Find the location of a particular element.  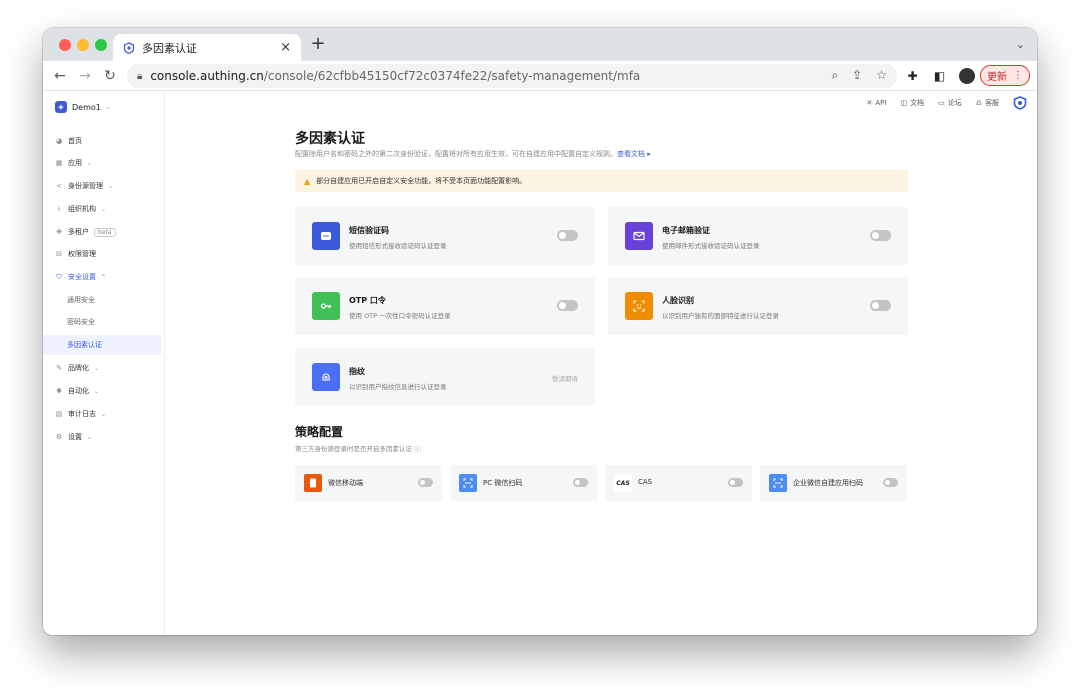

browser-tab: 多因素认证 × is located at coordinates (207, 47).